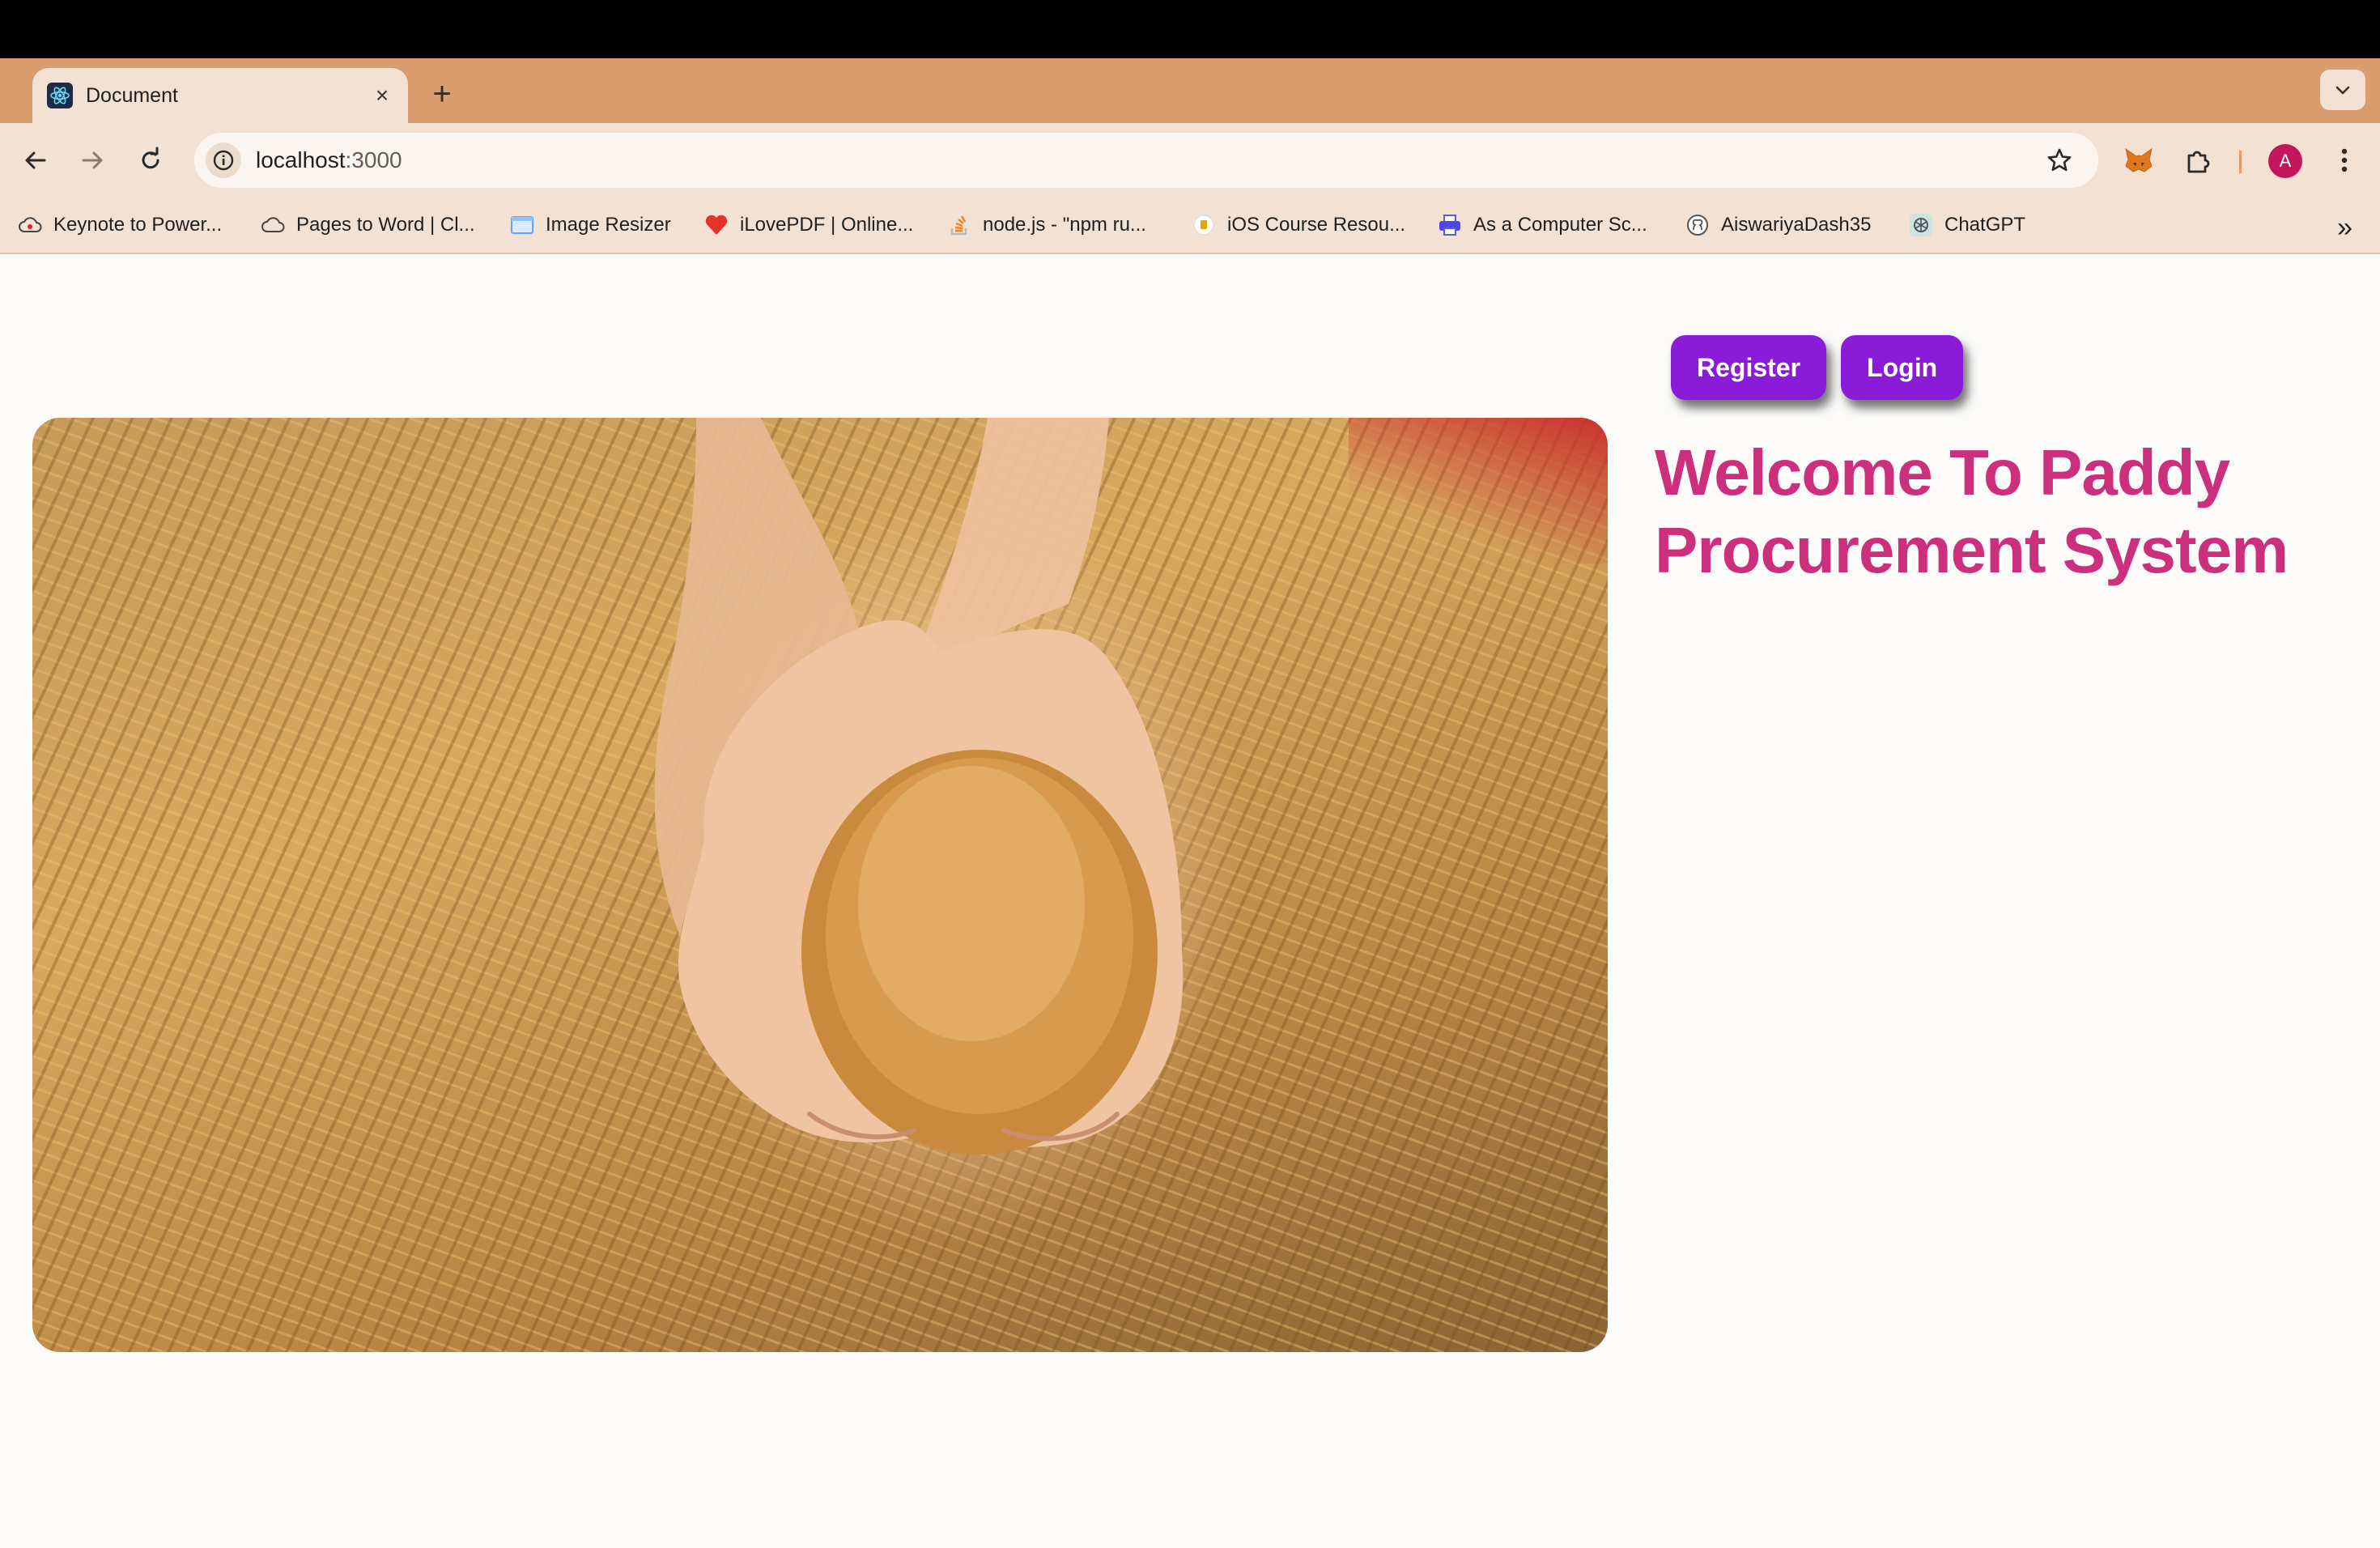 Image resolution: width=2380 pixels, height=1548 pixels. I want to click on login-button: Login, so click(1903, 368).